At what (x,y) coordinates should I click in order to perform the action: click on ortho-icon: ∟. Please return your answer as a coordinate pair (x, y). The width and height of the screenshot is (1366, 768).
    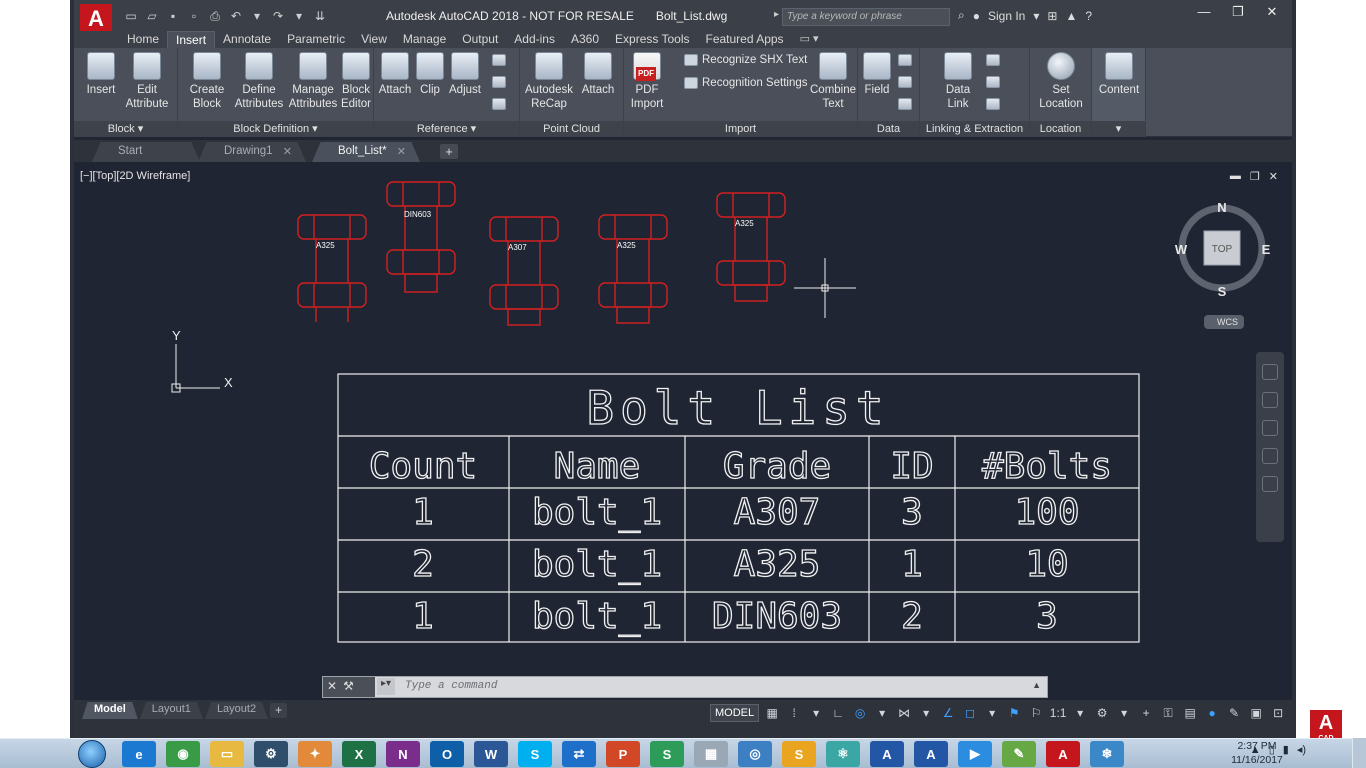
    Looking at the image, I should click on (838, 713).